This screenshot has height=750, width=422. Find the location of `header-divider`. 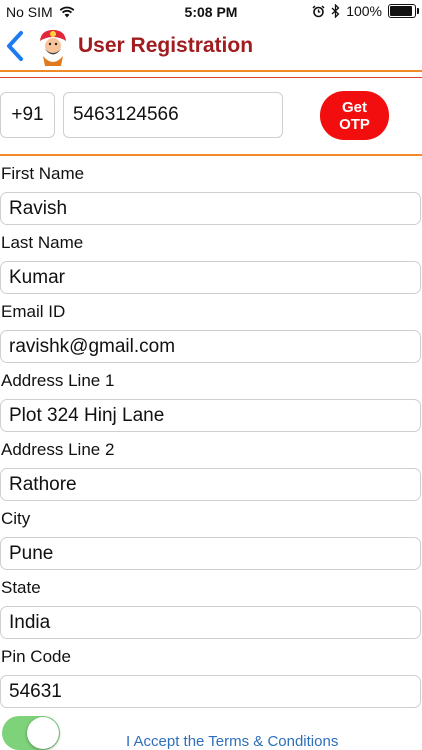

header-divider is located at coordinates (211, 71).